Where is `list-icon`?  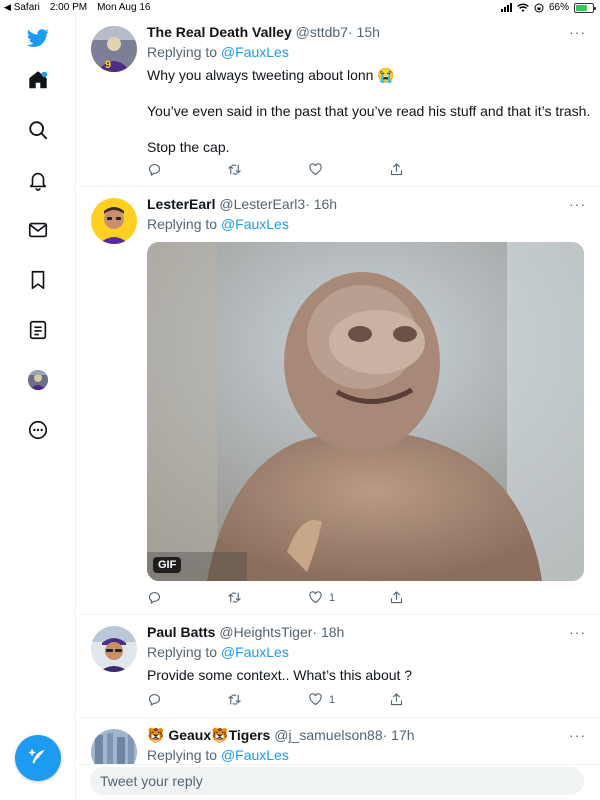 list-icon is located at coordinates (38, 330).